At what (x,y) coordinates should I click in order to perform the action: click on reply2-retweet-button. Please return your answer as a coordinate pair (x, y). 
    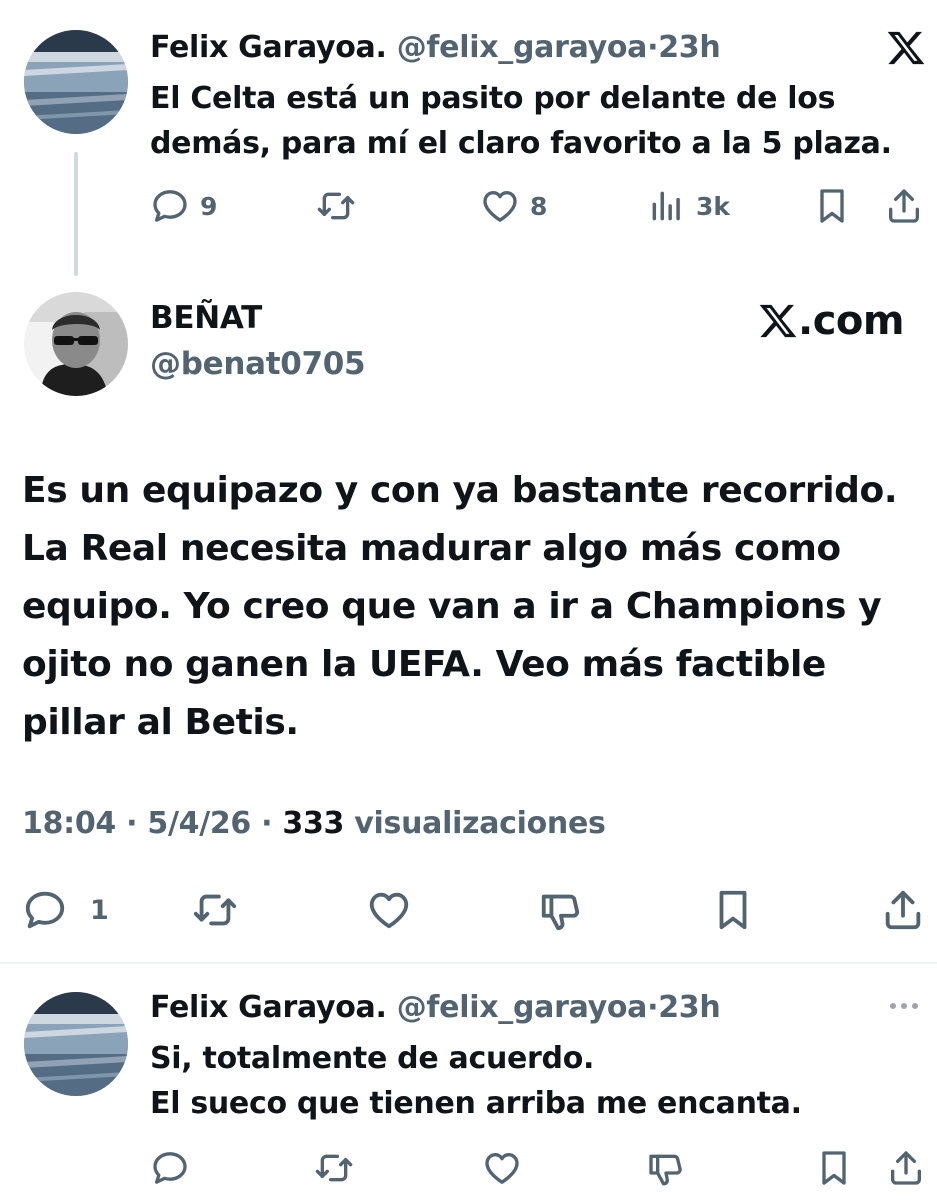
    Looking at the image, I should click on (334, 1168).